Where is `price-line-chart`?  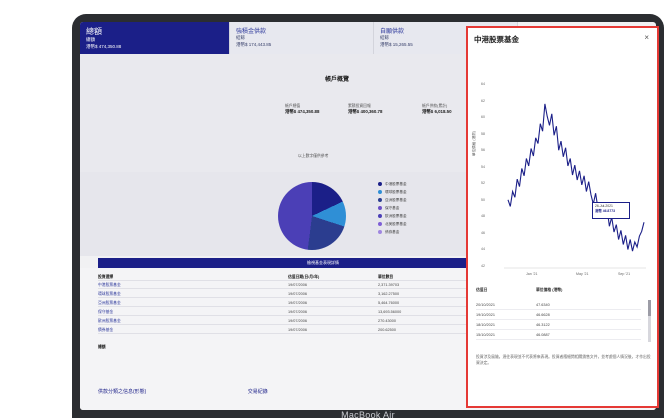 price-line-chart is located at coordinates (575, 186).